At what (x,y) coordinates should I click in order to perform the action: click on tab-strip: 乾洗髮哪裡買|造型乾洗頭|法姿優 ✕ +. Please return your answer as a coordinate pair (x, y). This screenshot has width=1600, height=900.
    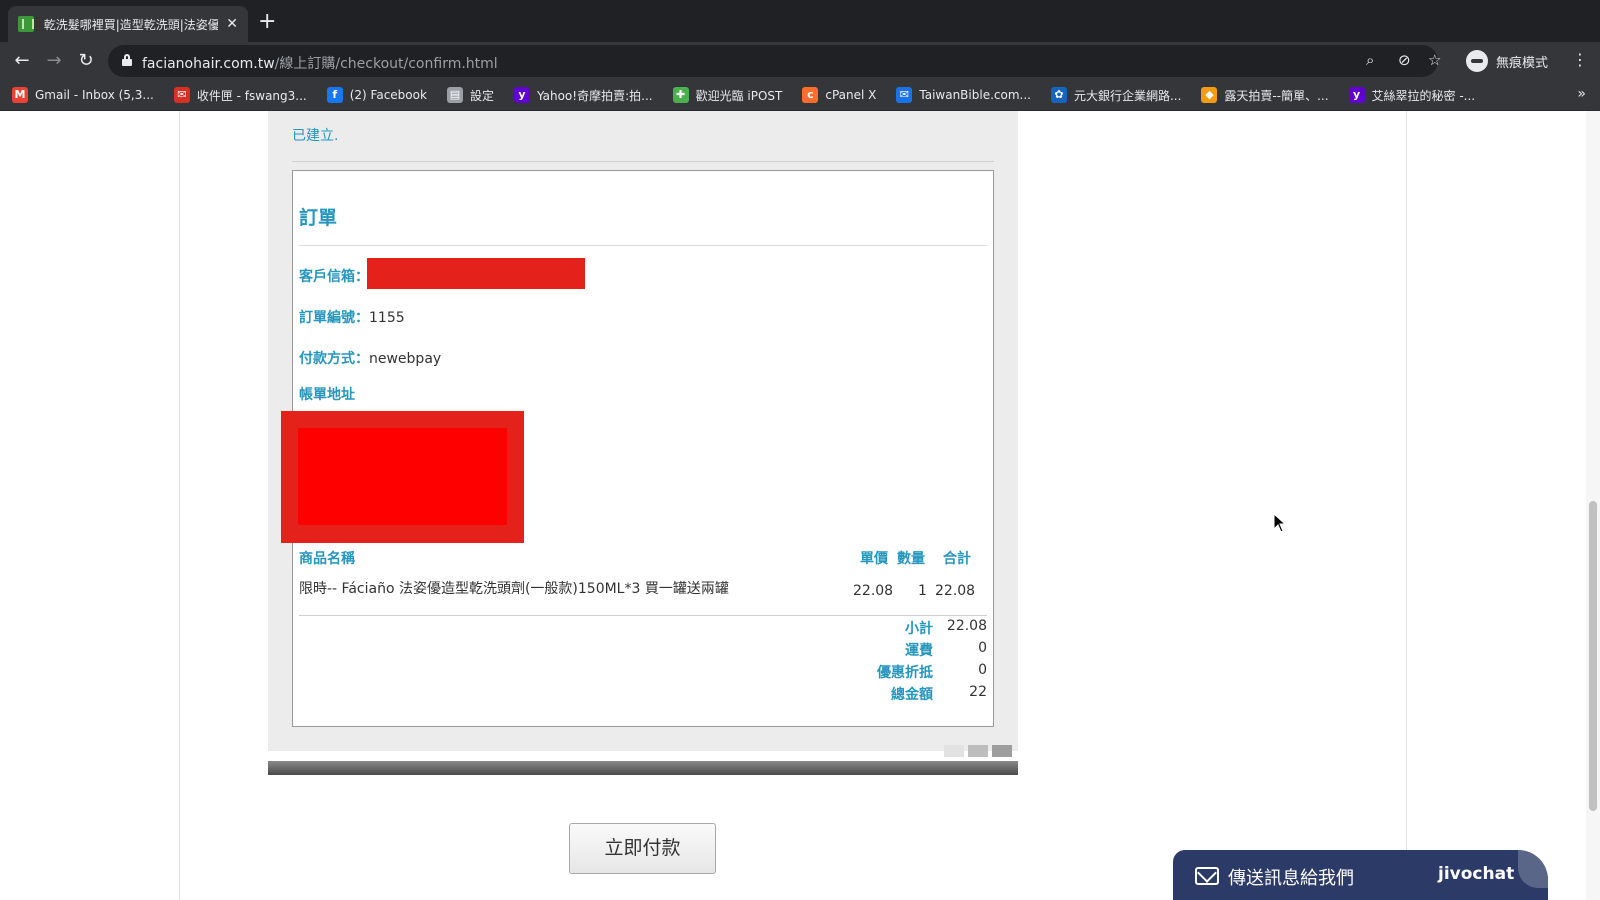
    Looking at the image, I should click on (800, 21).